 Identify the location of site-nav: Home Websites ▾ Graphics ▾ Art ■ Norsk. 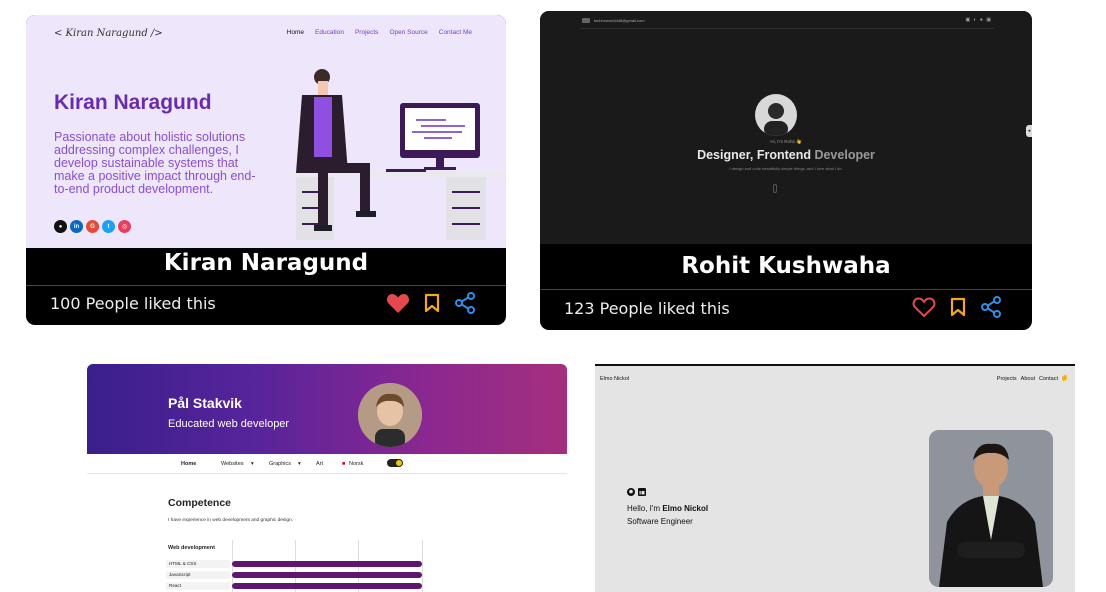
(327, 464).